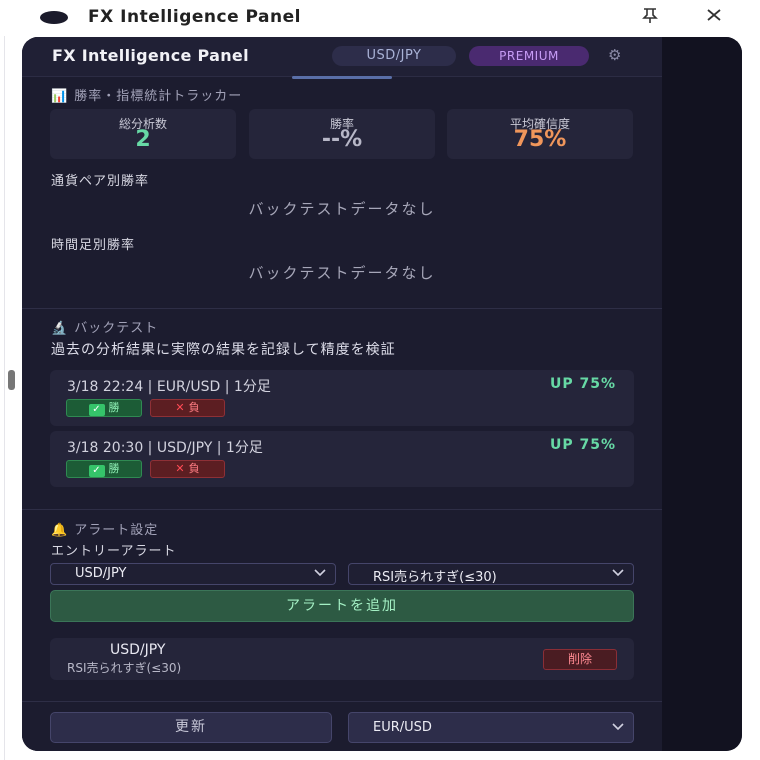  What do you see at coordinates (342, 77) in the screenshot?
I see `scroll-indicator` at bounding box center [342, 77].